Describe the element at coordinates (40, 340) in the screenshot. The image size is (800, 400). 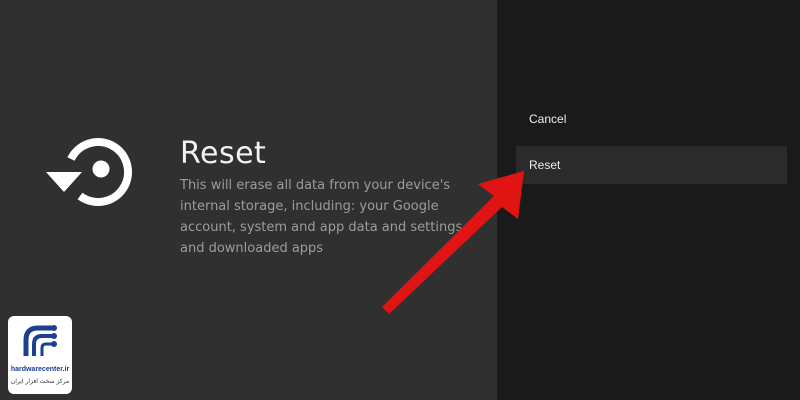
I see `hardwarecenter-logo-icon` at that location.